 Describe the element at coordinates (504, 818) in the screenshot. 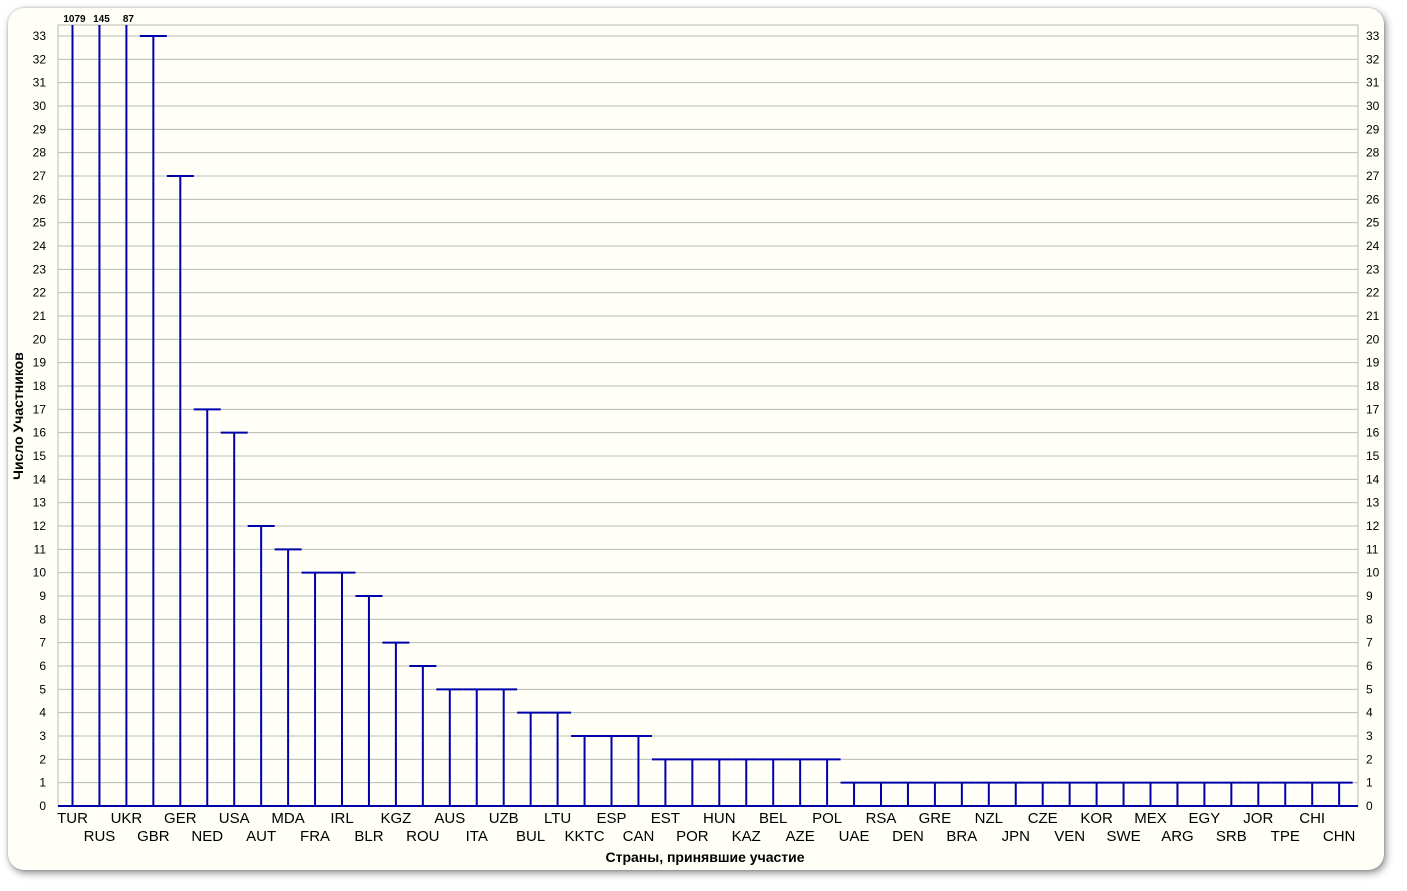

I see `x-tick-label: UZB` at that location.